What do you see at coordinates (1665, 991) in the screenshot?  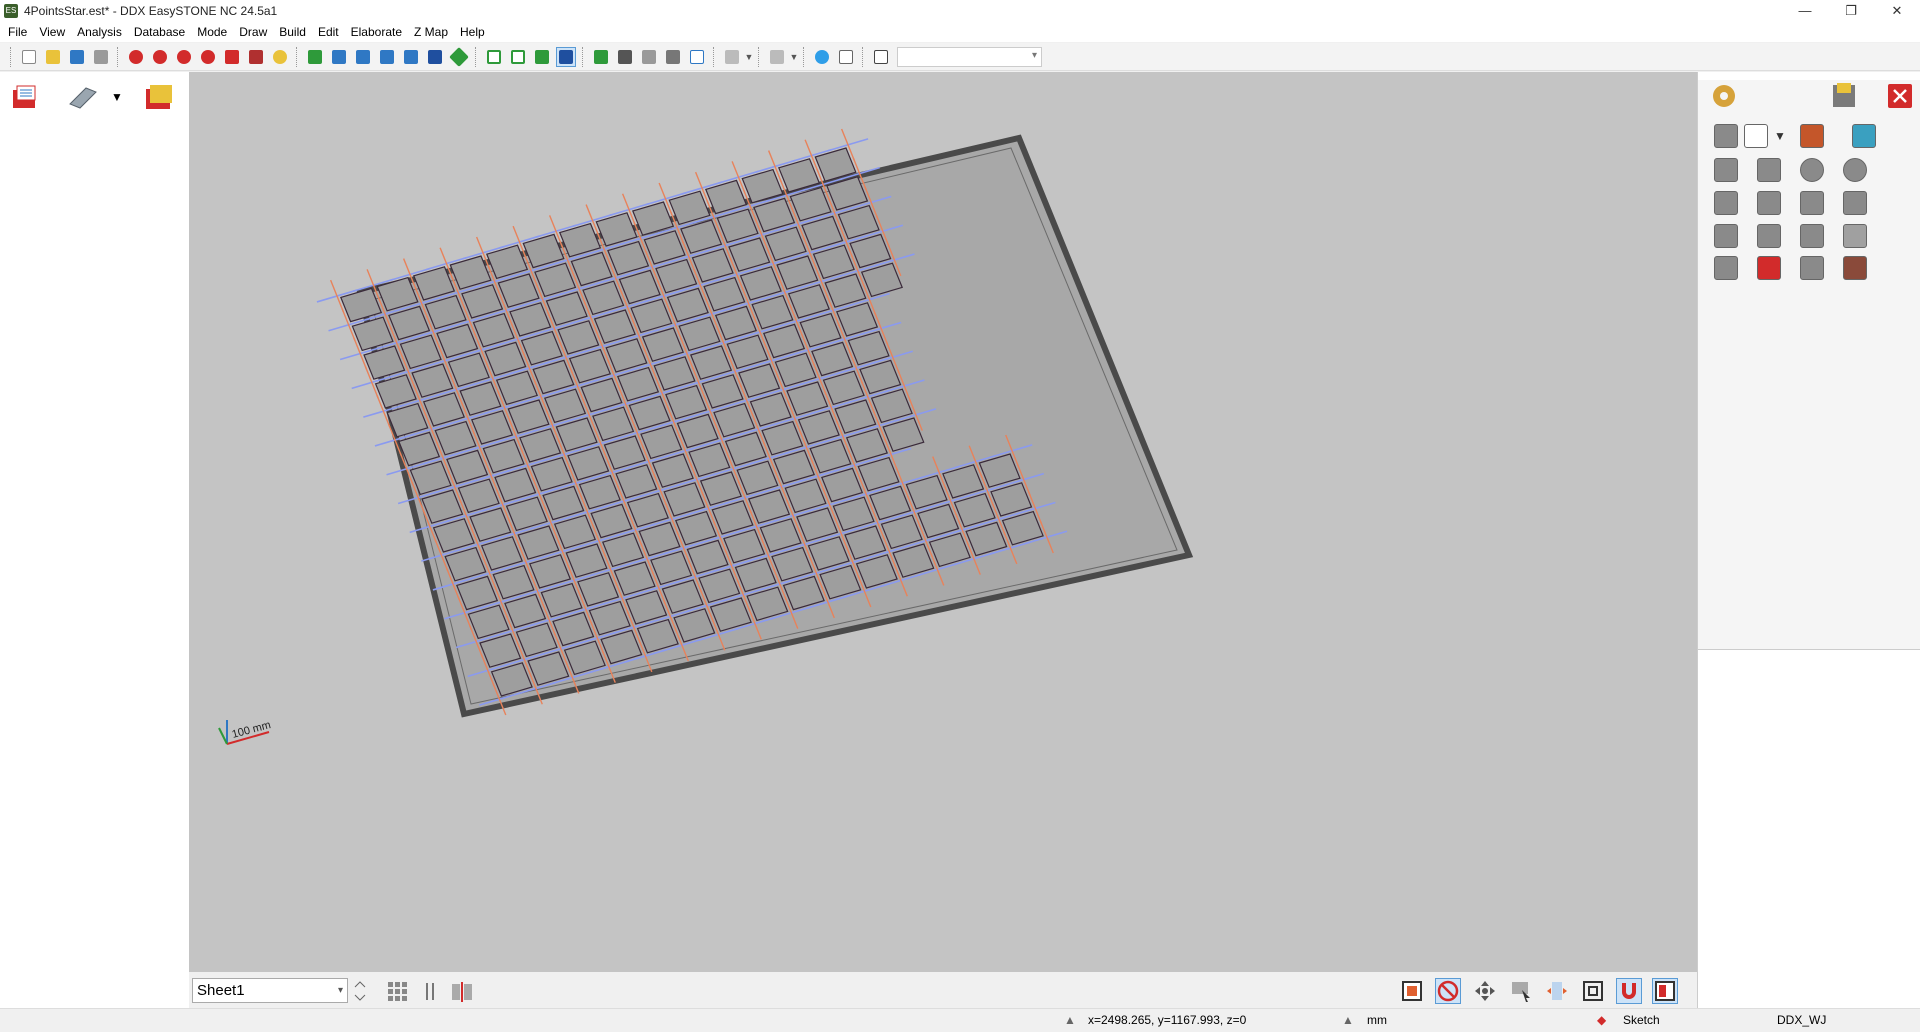 I see `layout-button` at bounding box center [1665, 991].